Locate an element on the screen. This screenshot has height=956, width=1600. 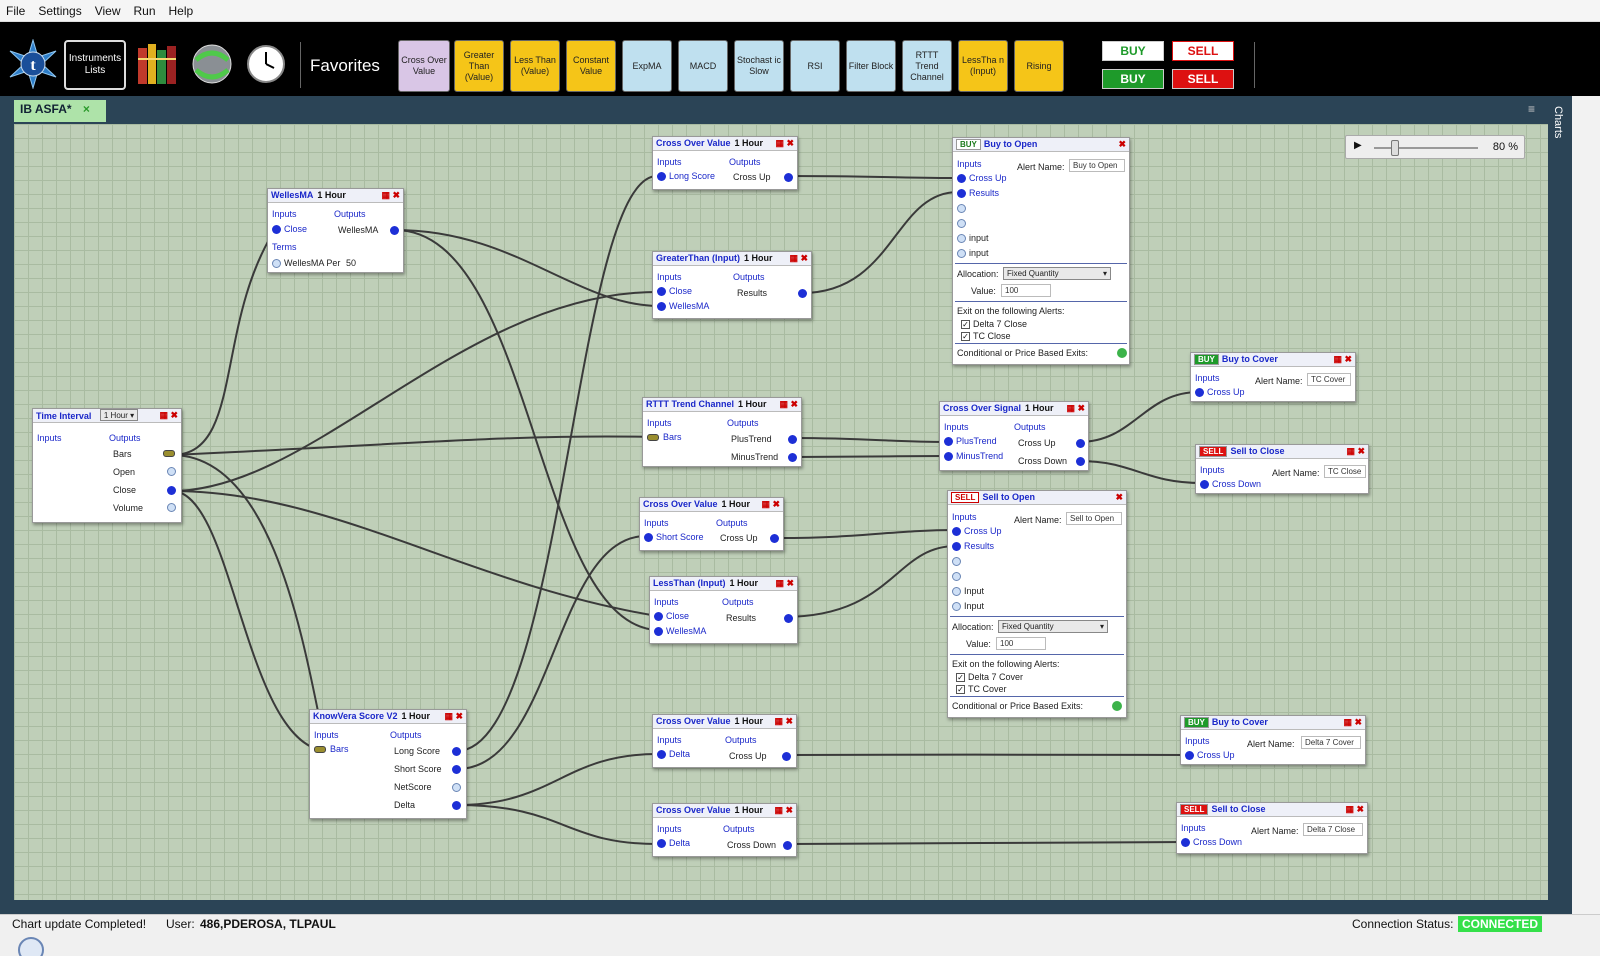
menu-file: File is located at coordinates (15, 11).